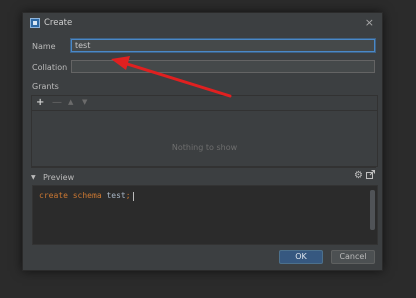  Describe the element at coordinates (53, 195) in the screenshot. I see `sql-keyword-create: create` at that location.